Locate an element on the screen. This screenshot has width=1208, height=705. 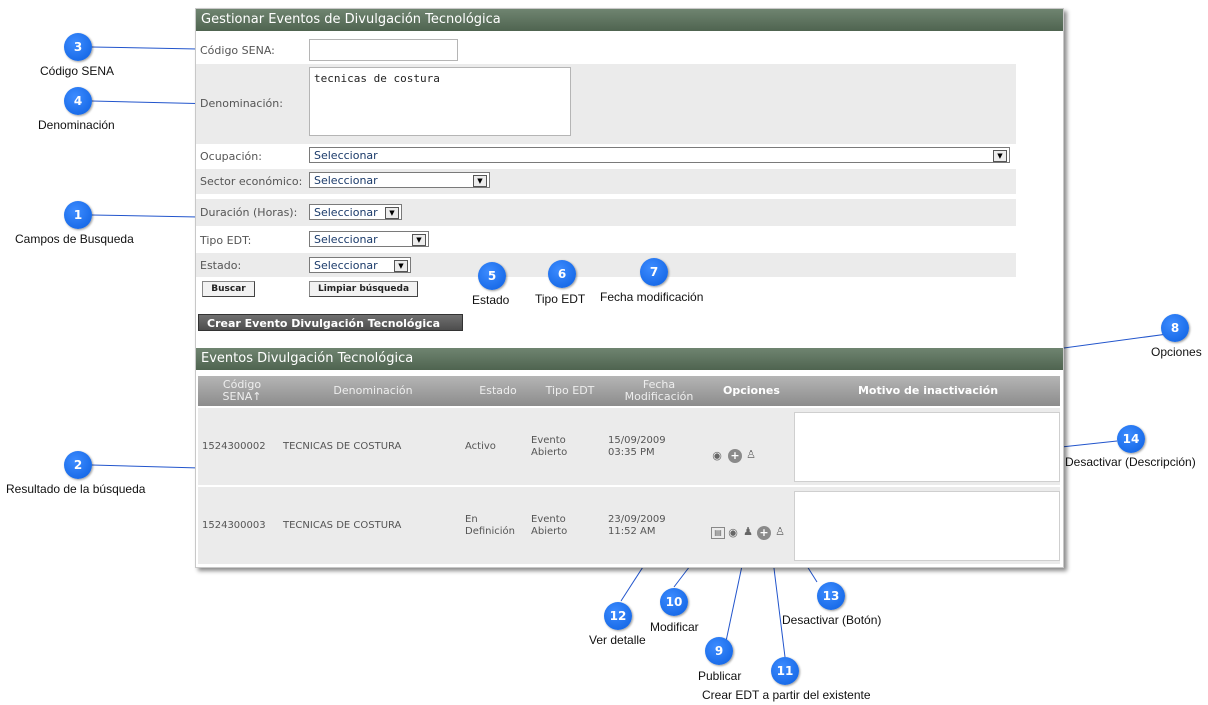
callout-caption-5: Estado is located at coordinates (491, 300).